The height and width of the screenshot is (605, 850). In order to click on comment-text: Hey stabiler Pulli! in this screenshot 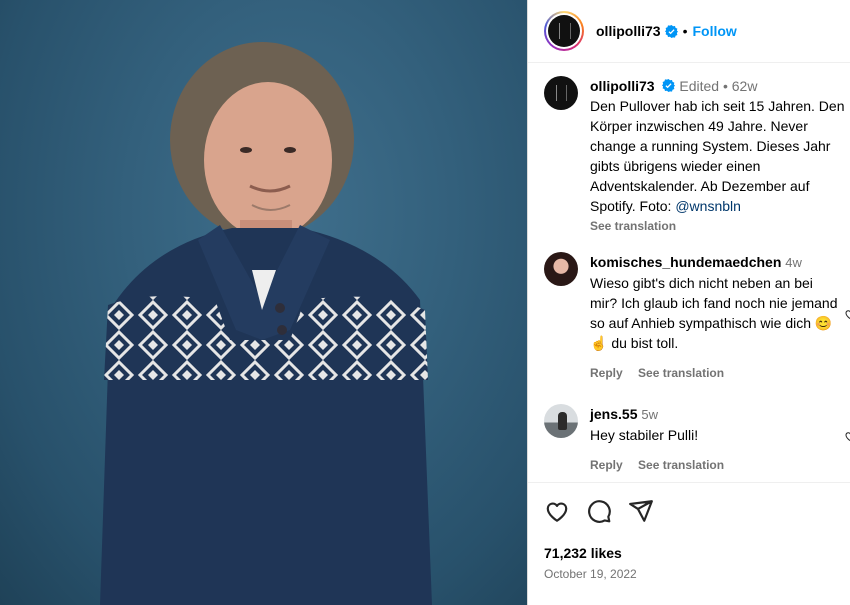, I will do `click(644, 435)`.